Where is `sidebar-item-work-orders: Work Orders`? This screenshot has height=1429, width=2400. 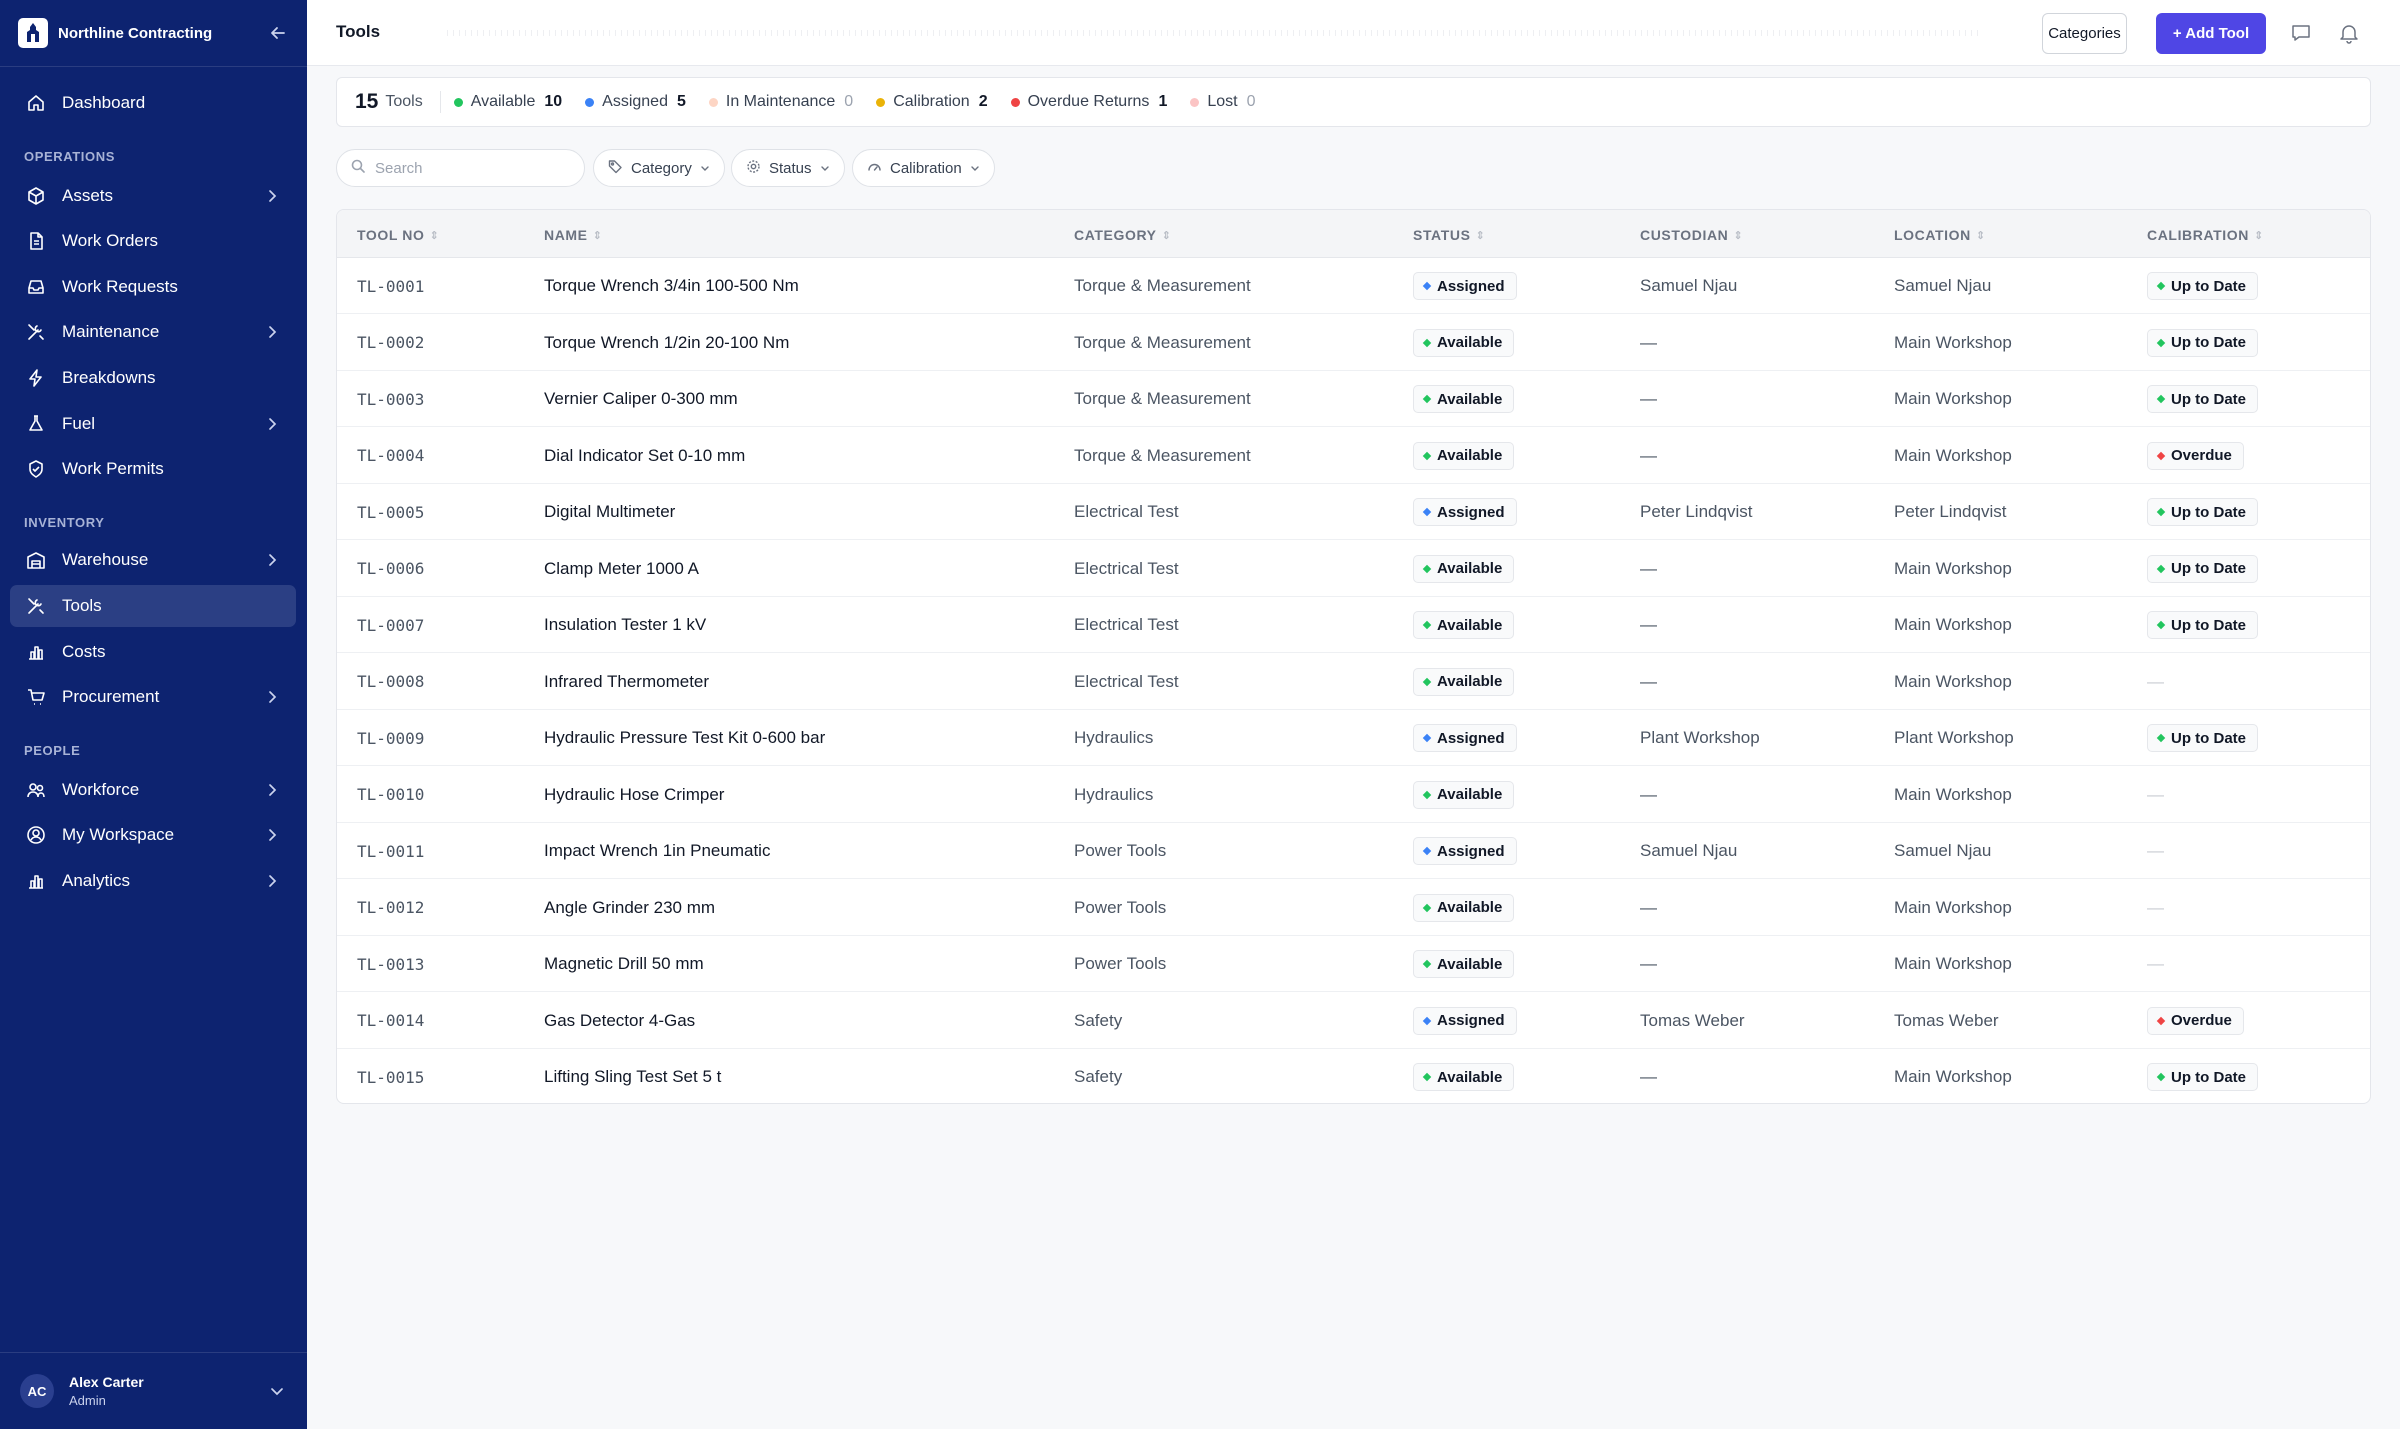
sidebar-item-work-orders: Work Orders is located at coordinates (153, 241).